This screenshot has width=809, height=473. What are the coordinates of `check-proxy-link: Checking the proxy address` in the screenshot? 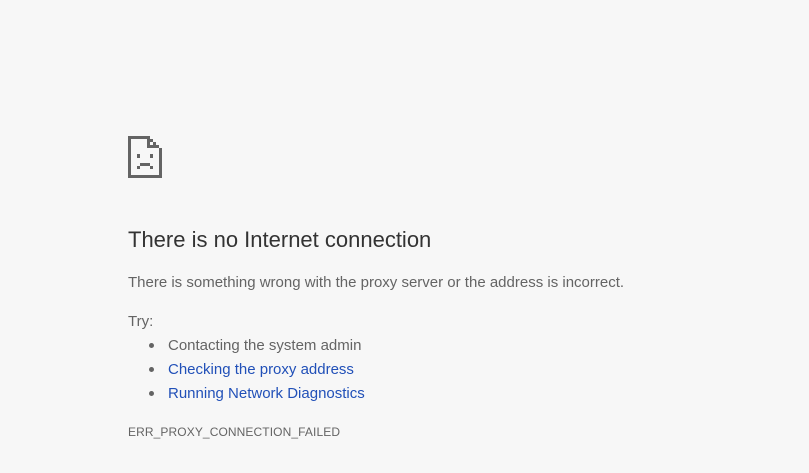 It's located at (261, 369).